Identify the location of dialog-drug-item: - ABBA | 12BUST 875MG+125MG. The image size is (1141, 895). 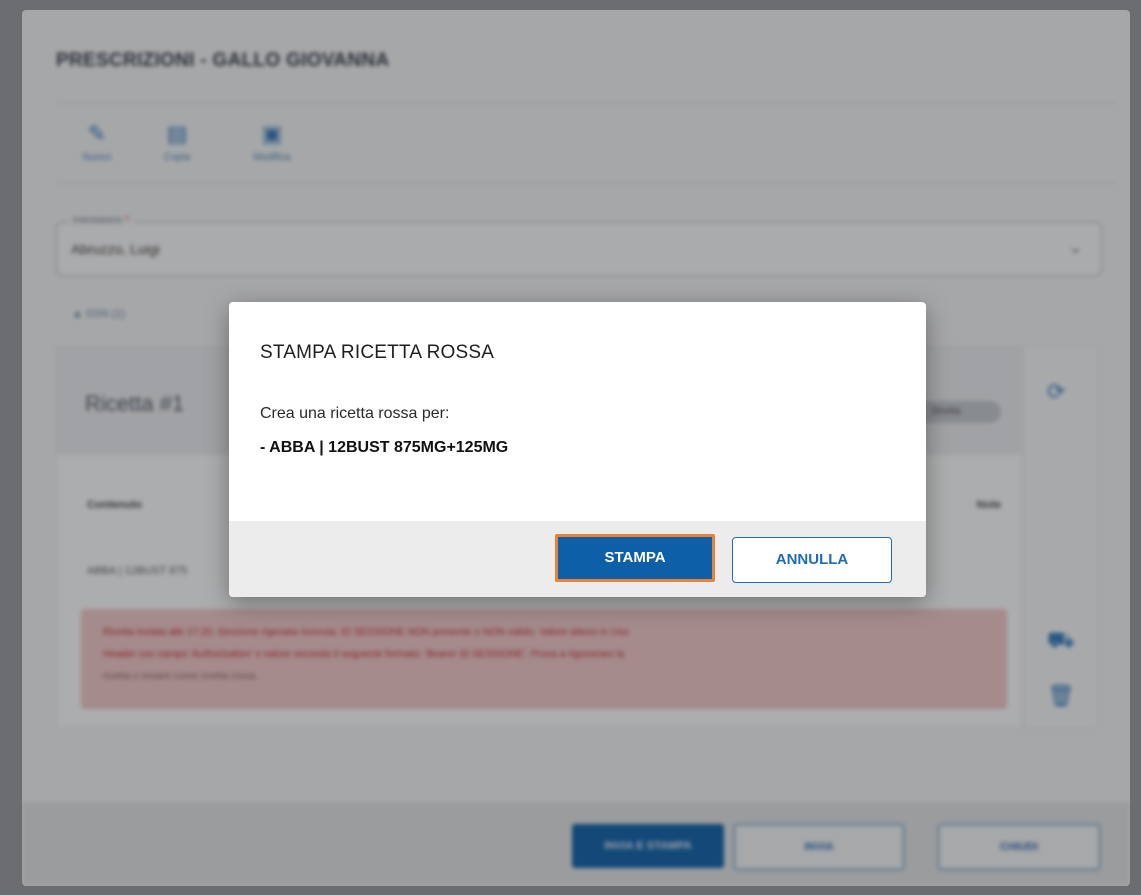
(384, 447).